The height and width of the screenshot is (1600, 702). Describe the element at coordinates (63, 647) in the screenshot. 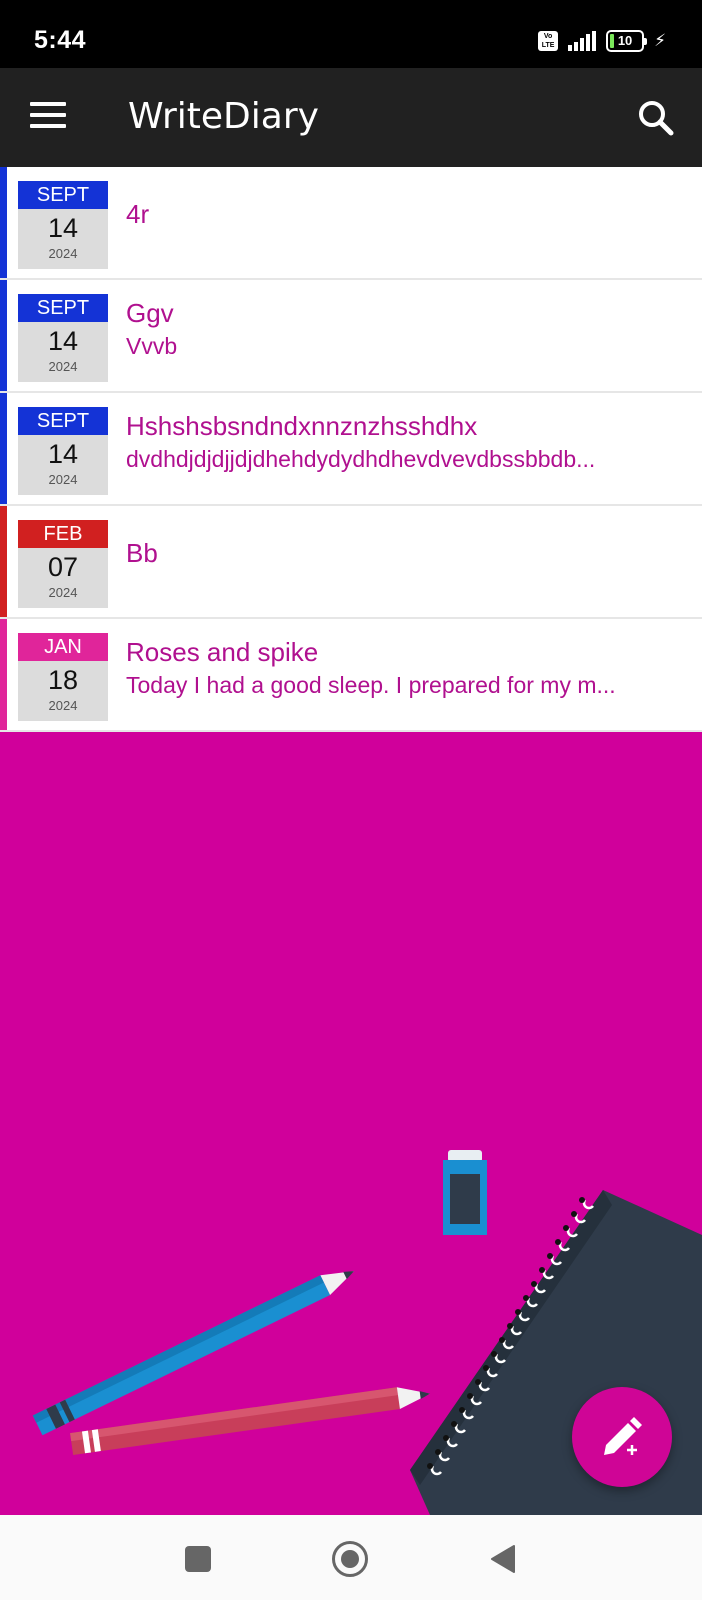

I see `entry-month: JAN` at that location.